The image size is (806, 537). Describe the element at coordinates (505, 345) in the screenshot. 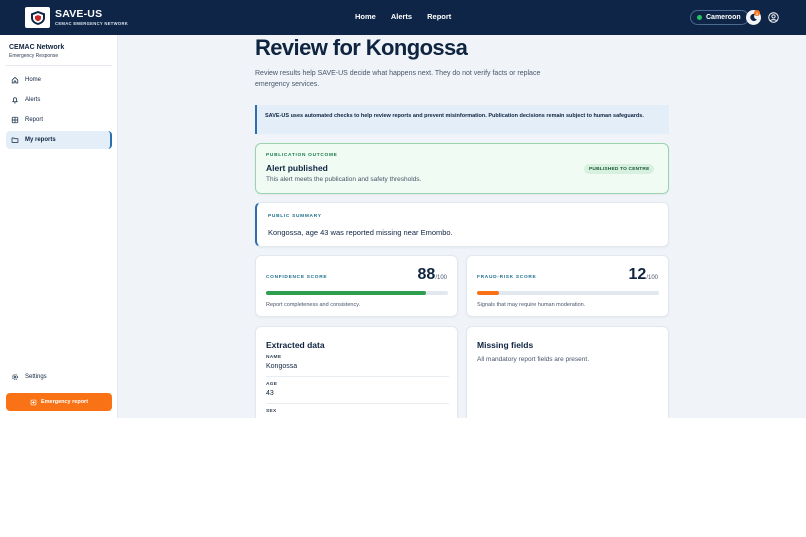

I see `missing-fields-title: Missing fields` at that location.